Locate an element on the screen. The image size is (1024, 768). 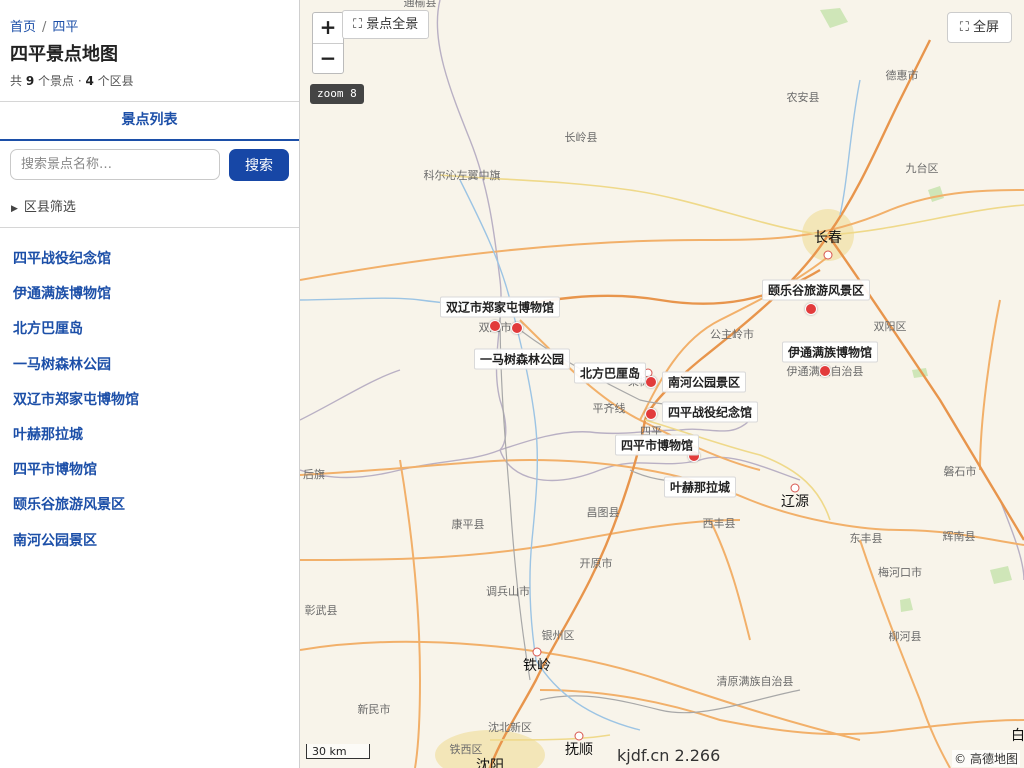
map-place-label: 沈阳 is located at coordinates (490, 763).